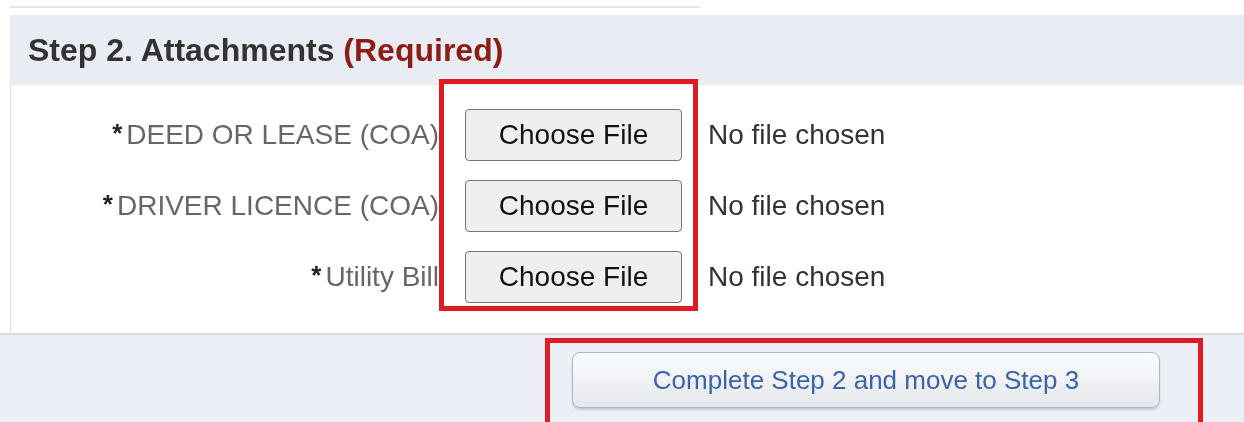  What do you see at coordinates (382, 276) in the screenshot?
I see `field-label: Utility Bill` at bounding box center [382, 276].